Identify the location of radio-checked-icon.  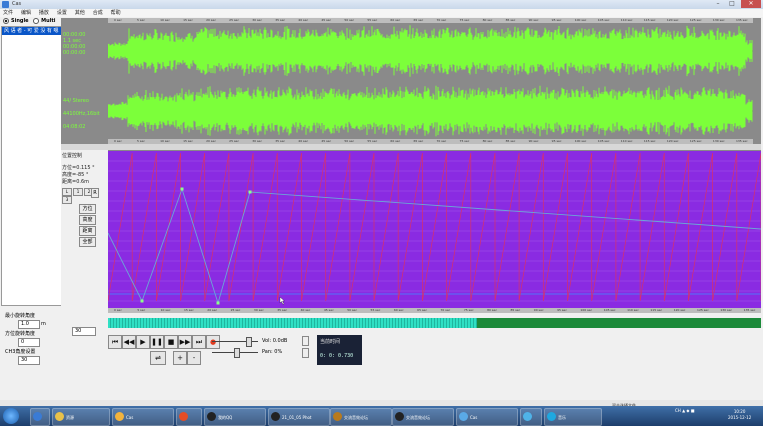
(6, 20).